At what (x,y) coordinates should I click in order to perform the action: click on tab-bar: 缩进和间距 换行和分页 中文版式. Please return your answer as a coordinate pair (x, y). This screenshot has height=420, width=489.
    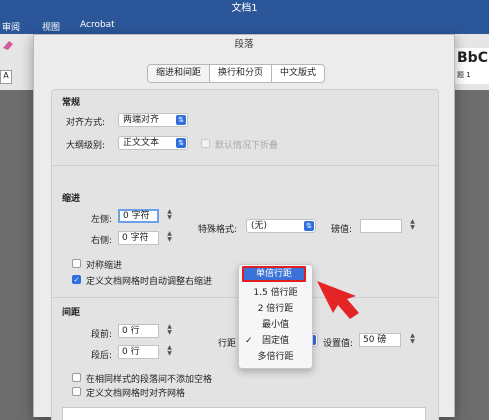
    Looking at the image, I should click on (236, 73).